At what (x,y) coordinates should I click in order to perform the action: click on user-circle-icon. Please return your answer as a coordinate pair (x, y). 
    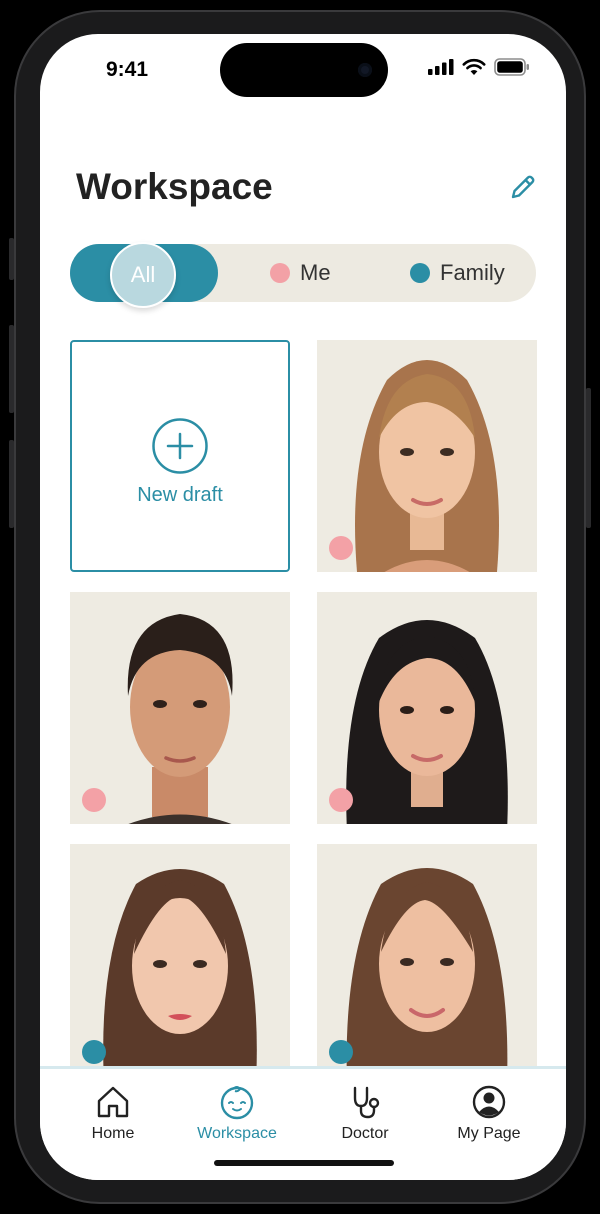
    Looking at the image, I should click on (489, 1102).